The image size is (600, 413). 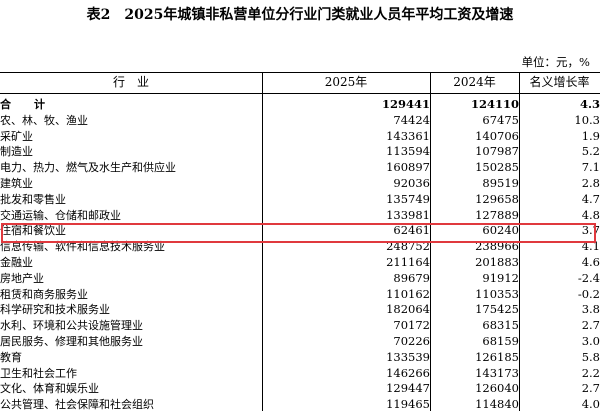 I want to click on industry-name: 批发和零售业, so click(x=33, y=199).